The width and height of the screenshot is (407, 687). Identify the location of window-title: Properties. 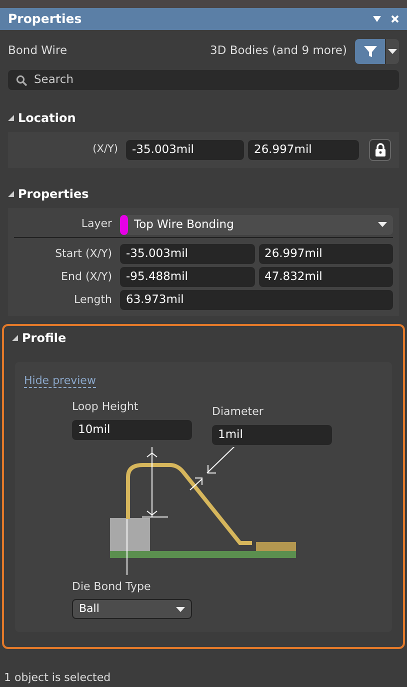
(45, 19).